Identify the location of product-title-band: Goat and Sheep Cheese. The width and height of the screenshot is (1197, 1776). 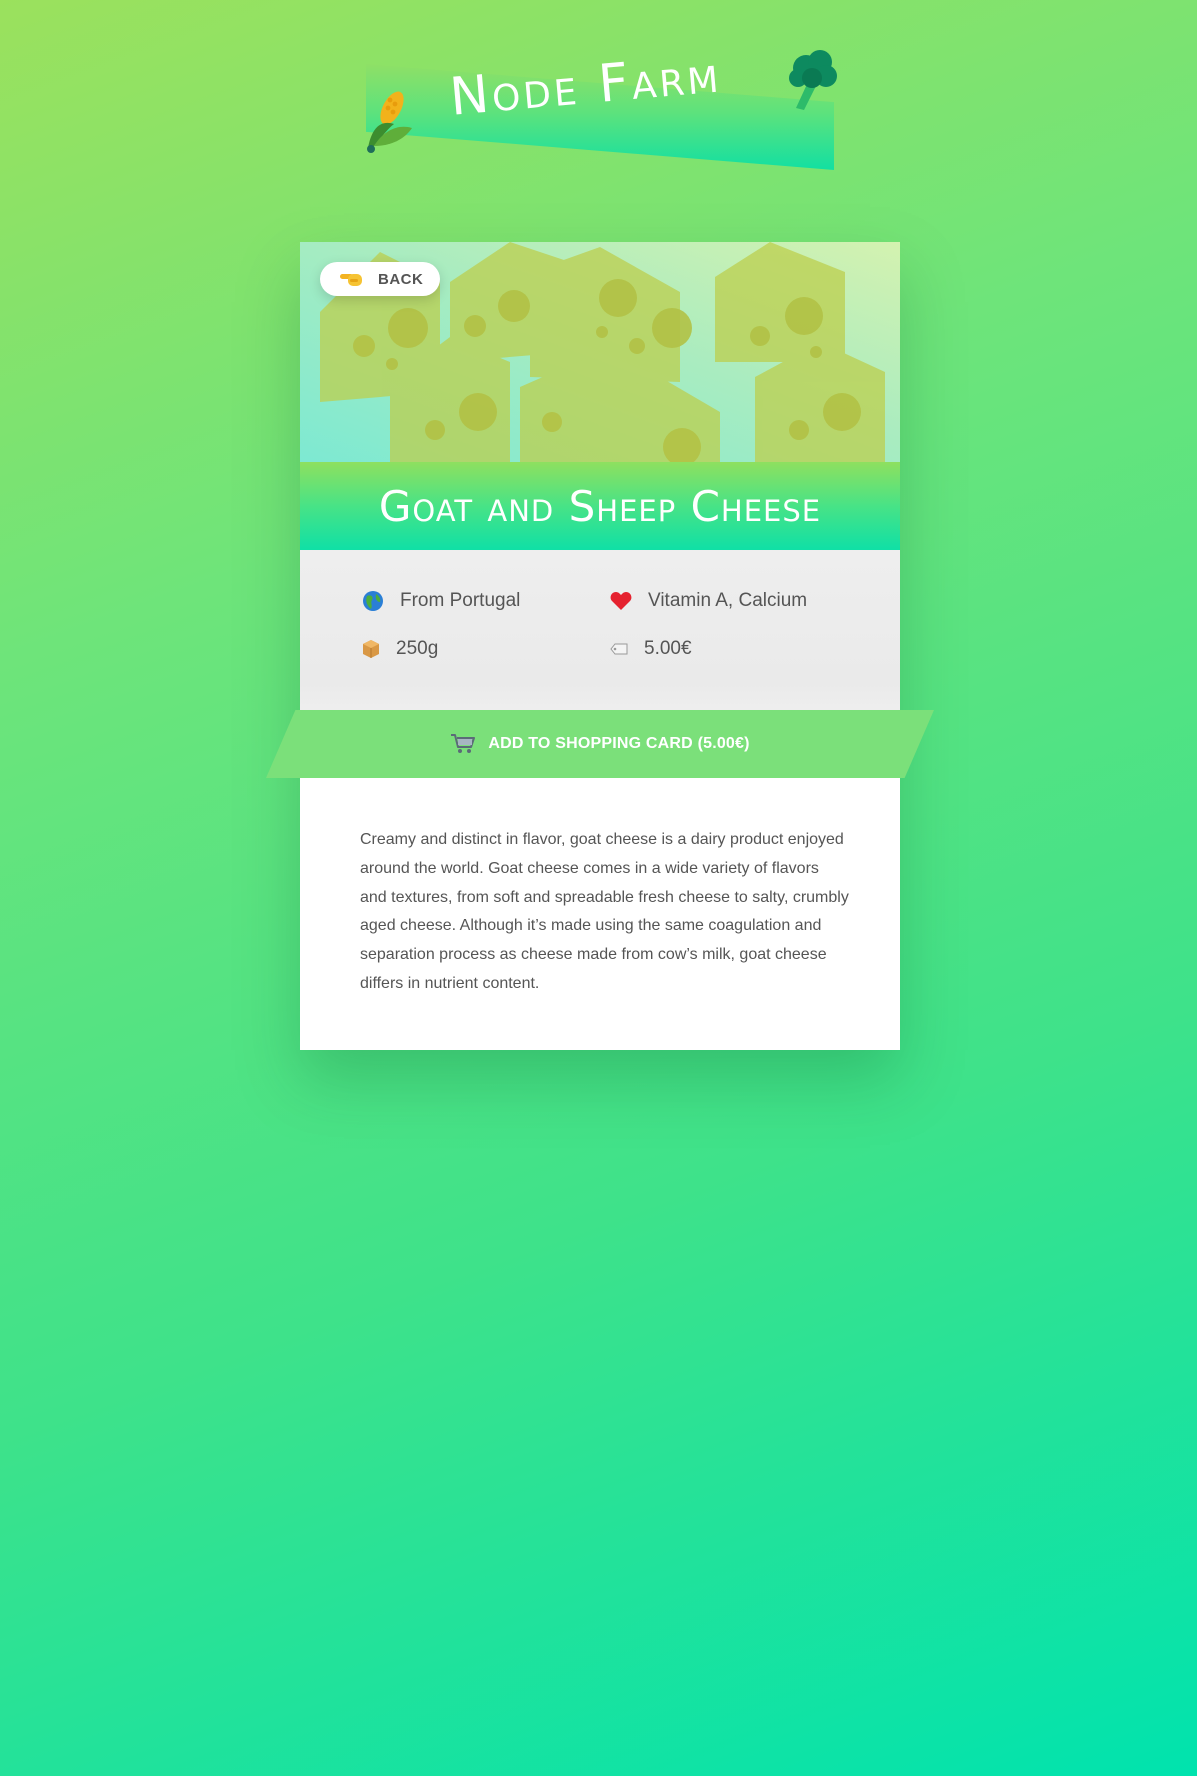
(600, 506).